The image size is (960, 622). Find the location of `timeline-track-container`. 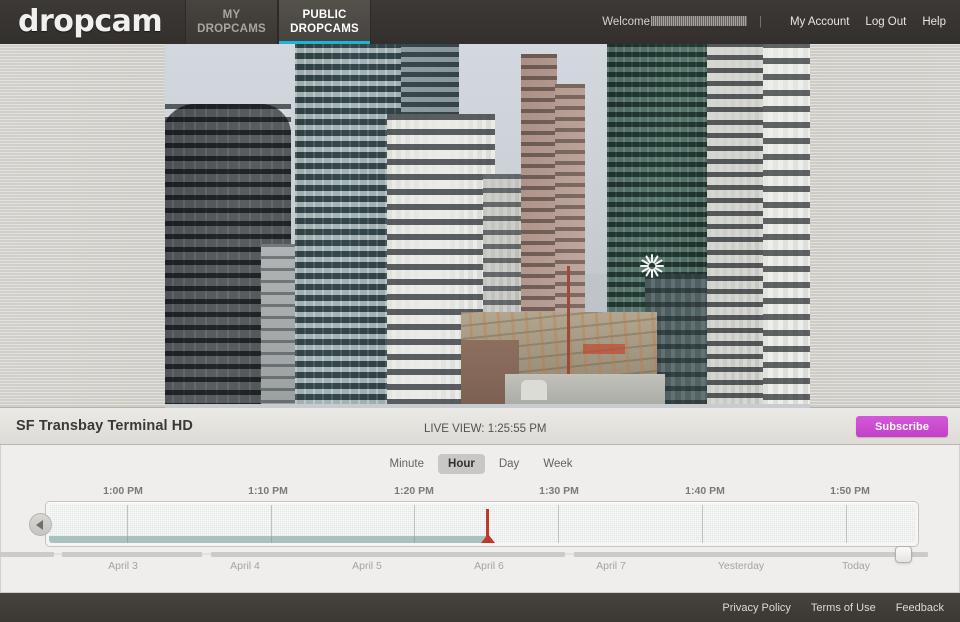

timeline-track-container is located at coordinates (482, 524).